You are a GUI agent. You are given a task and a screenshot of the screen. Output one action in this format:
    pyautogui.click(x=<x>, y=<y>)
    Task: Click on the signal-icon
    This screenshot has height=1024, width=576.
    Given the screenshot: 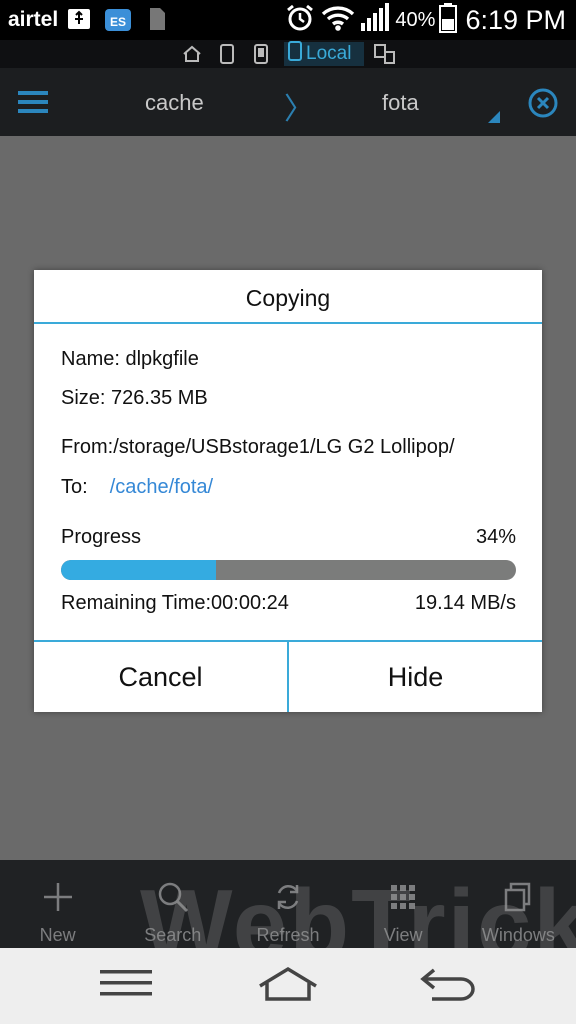 What is the action you would take?
    pyautogui.click(x=375, y=20)
    